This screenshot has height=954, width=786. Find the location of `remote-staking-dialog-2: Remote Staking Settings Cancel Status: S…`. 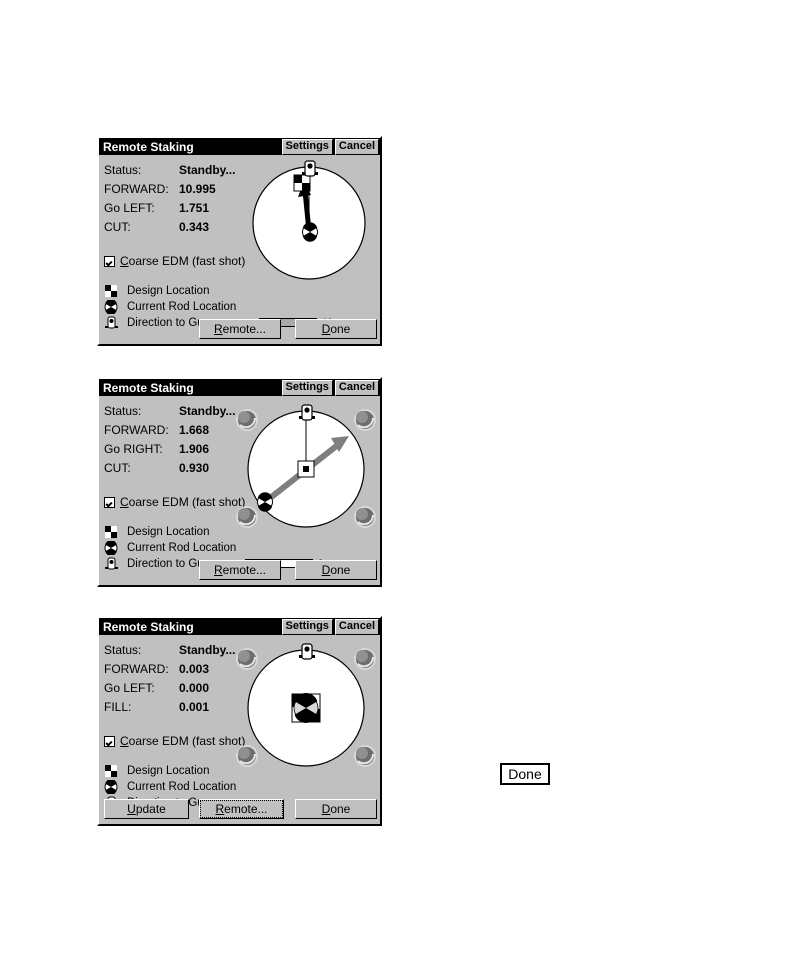

remote-staking-dialog-2: Remote Staking Settings Cancel Status: S… is located at coordinates (239, 482).